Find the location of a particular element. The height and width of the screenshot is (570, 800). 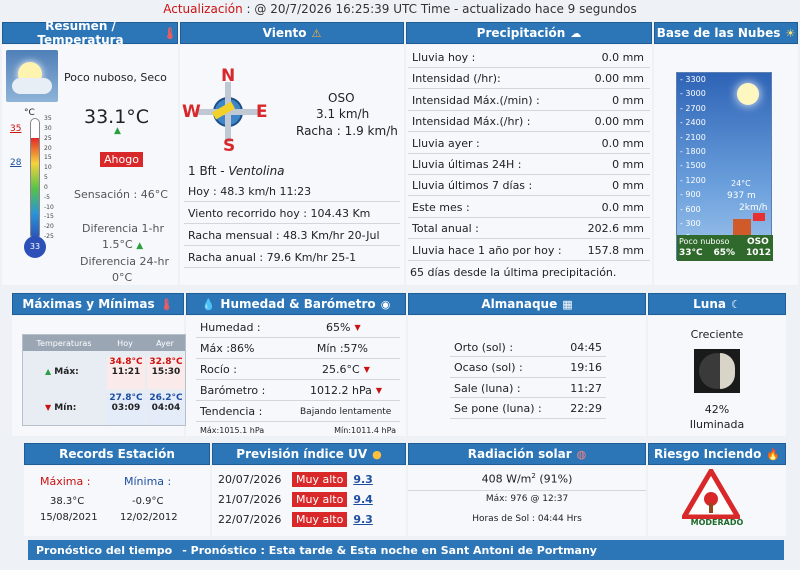

min-hoy-value: 27.8°C is located at coordinates (126, 398).